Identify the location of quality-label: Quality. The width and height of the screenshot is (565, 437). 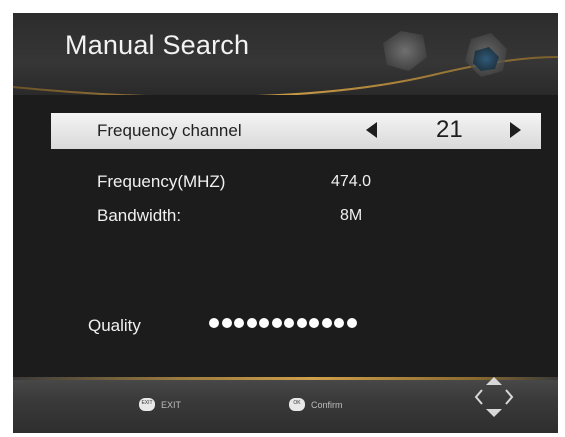
(114, 325).